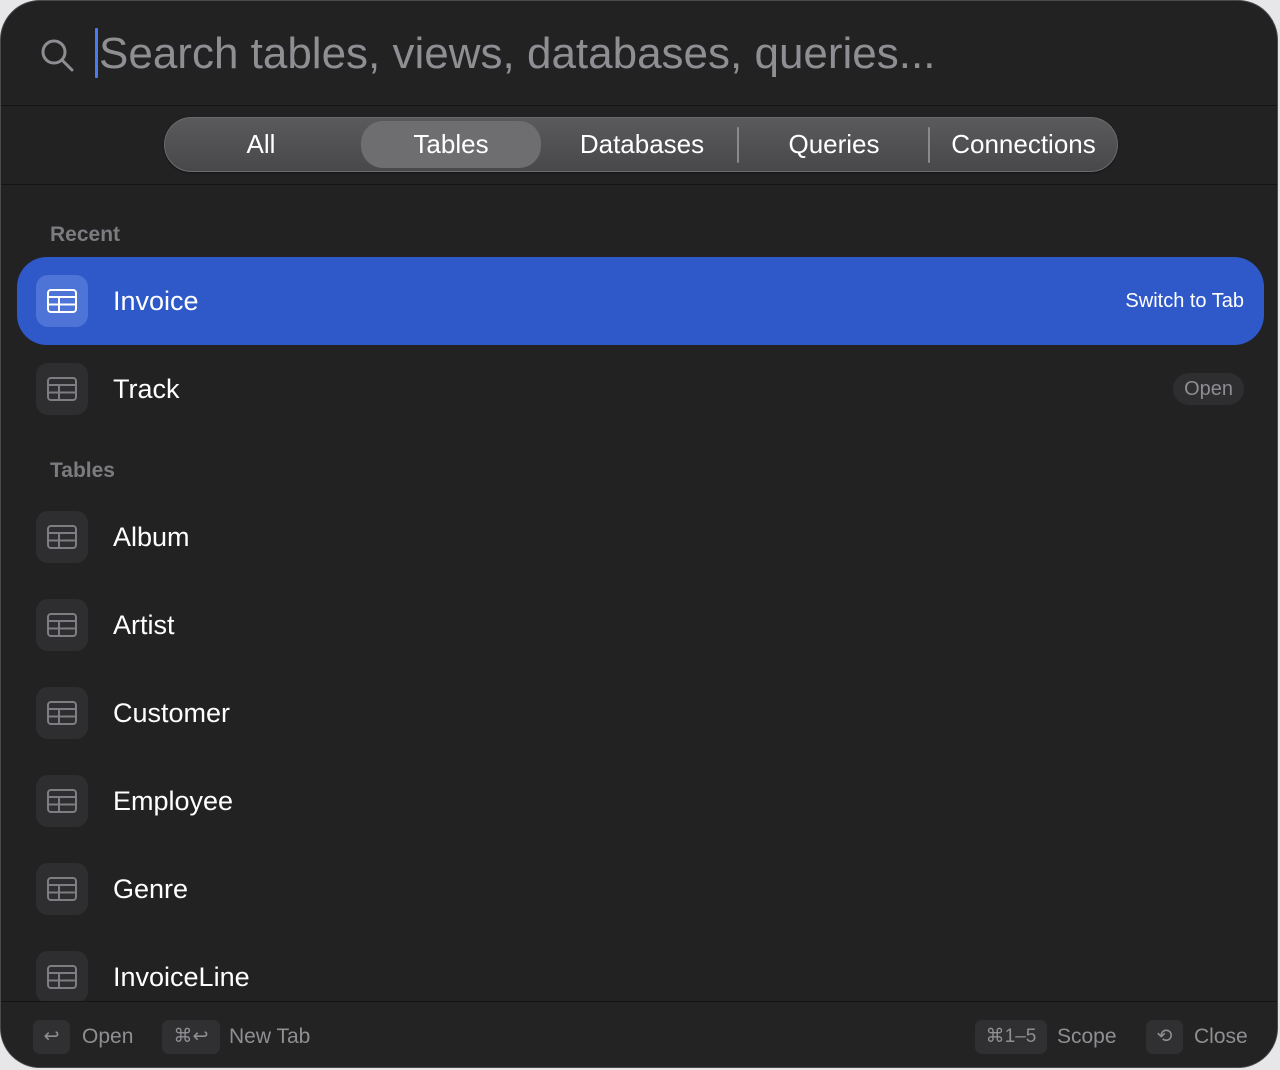 The height and width of the screenshot is (1070, 1280). I want to click on search-bar, so click(639, 53).